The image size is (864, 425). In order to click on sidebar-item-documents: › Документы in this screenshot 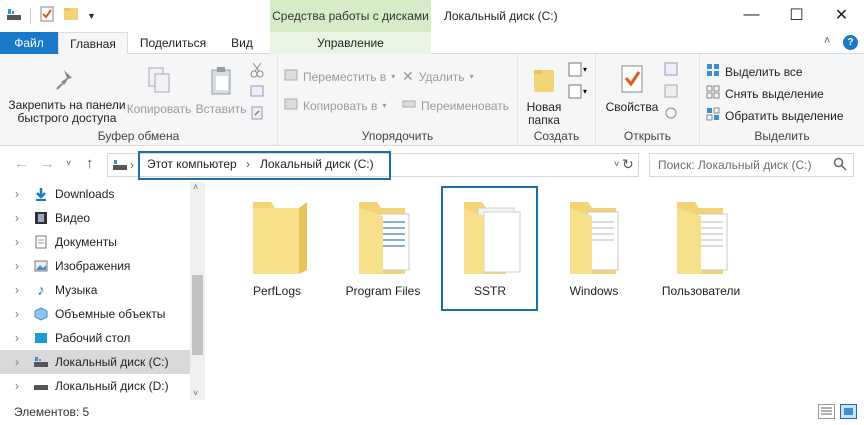, I will do `click(95, 242)`.